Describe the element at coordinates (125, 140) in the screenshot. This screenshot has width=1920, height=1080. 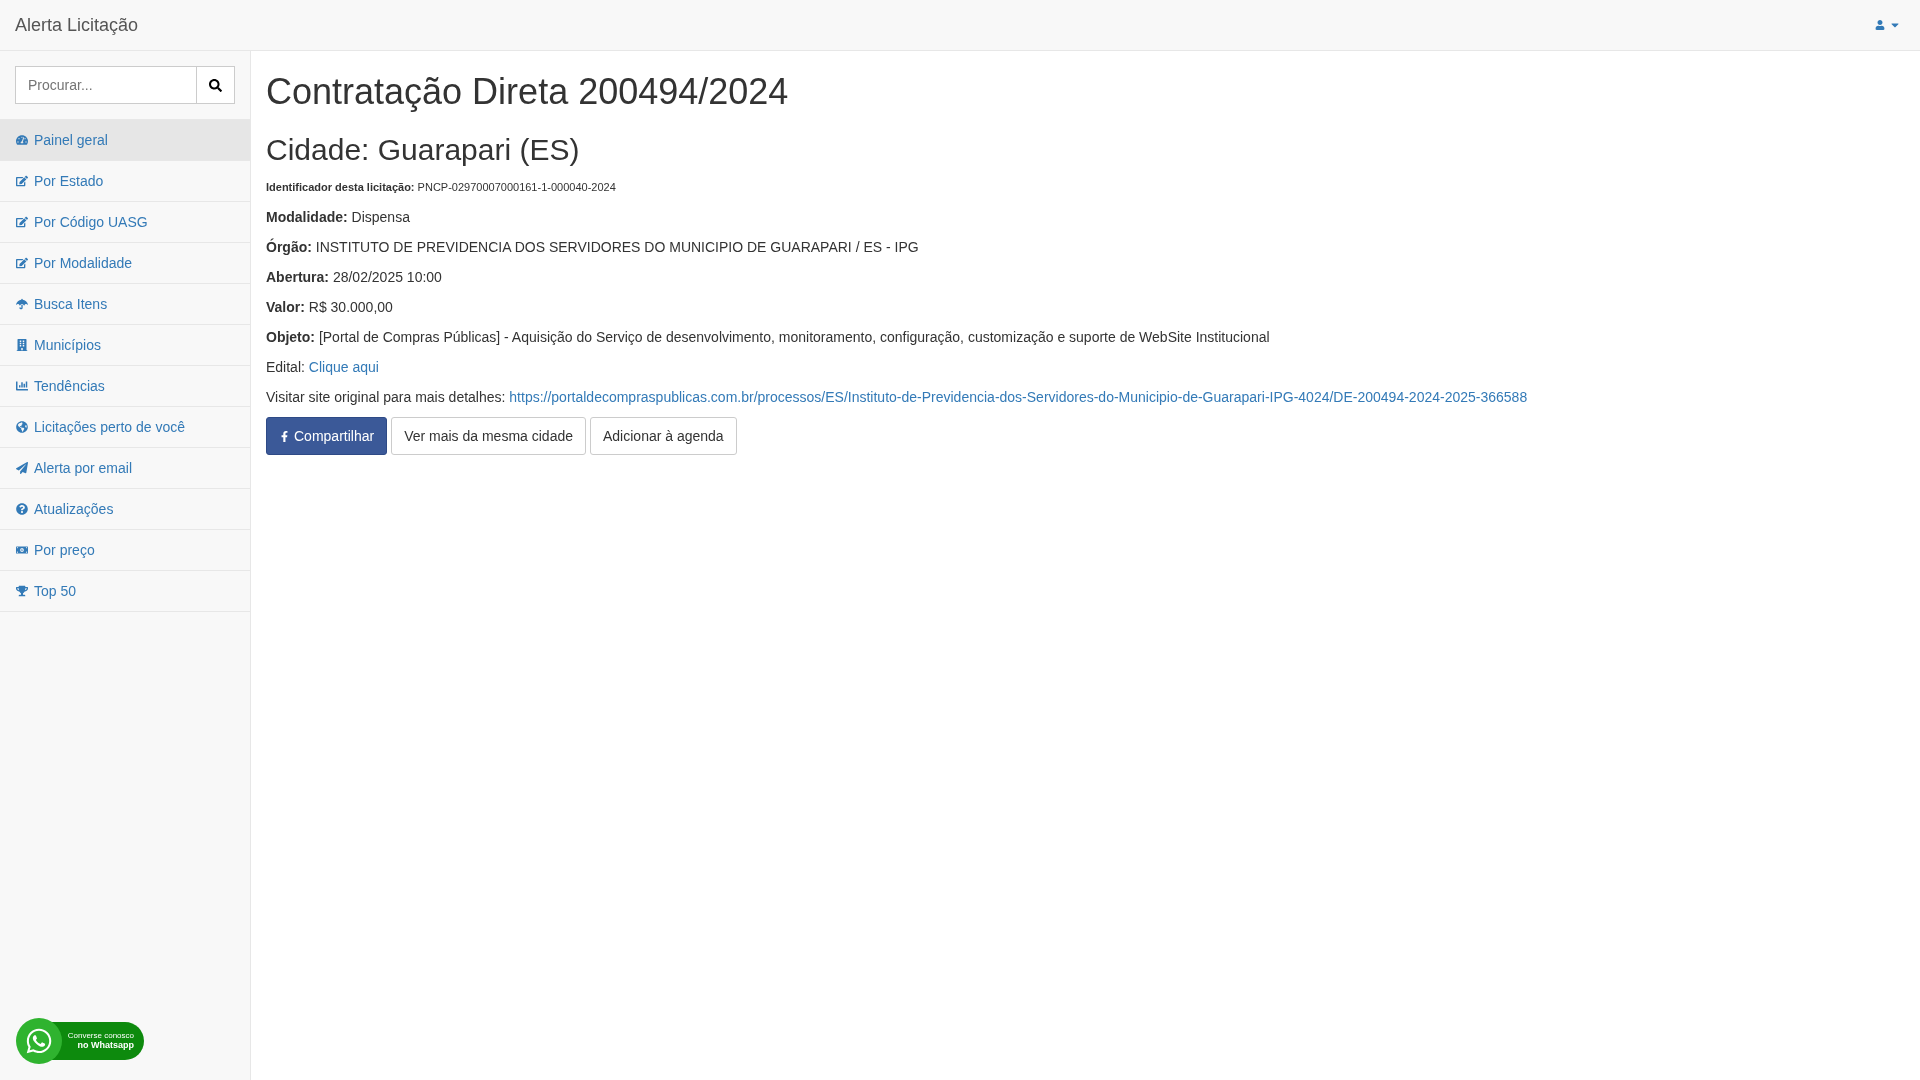
I see `sidebar-item: Painel geral` at that location.